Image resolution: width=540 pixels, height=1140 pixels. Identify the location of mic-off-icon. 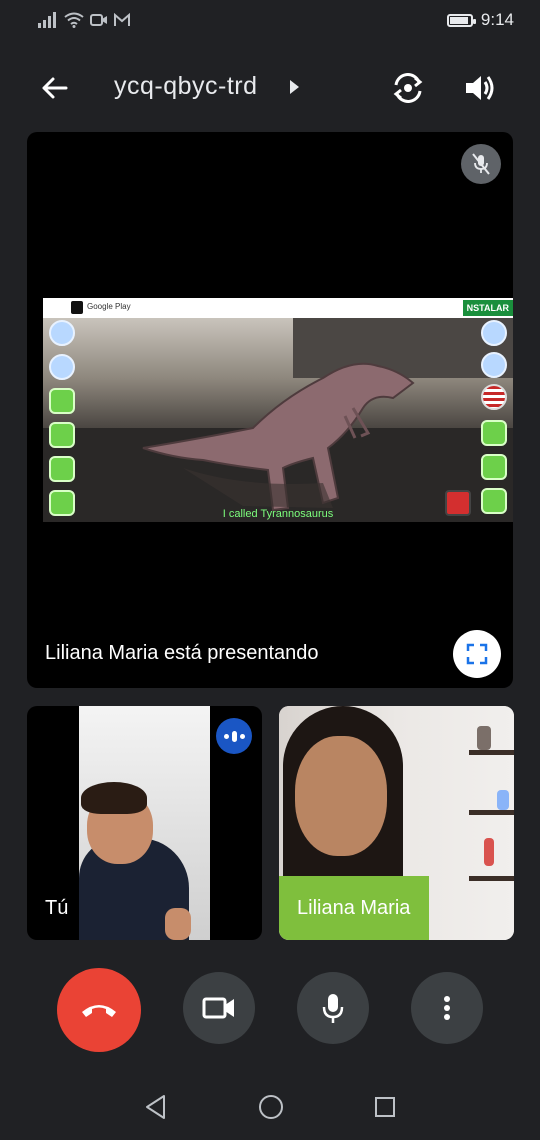
(481, 164).